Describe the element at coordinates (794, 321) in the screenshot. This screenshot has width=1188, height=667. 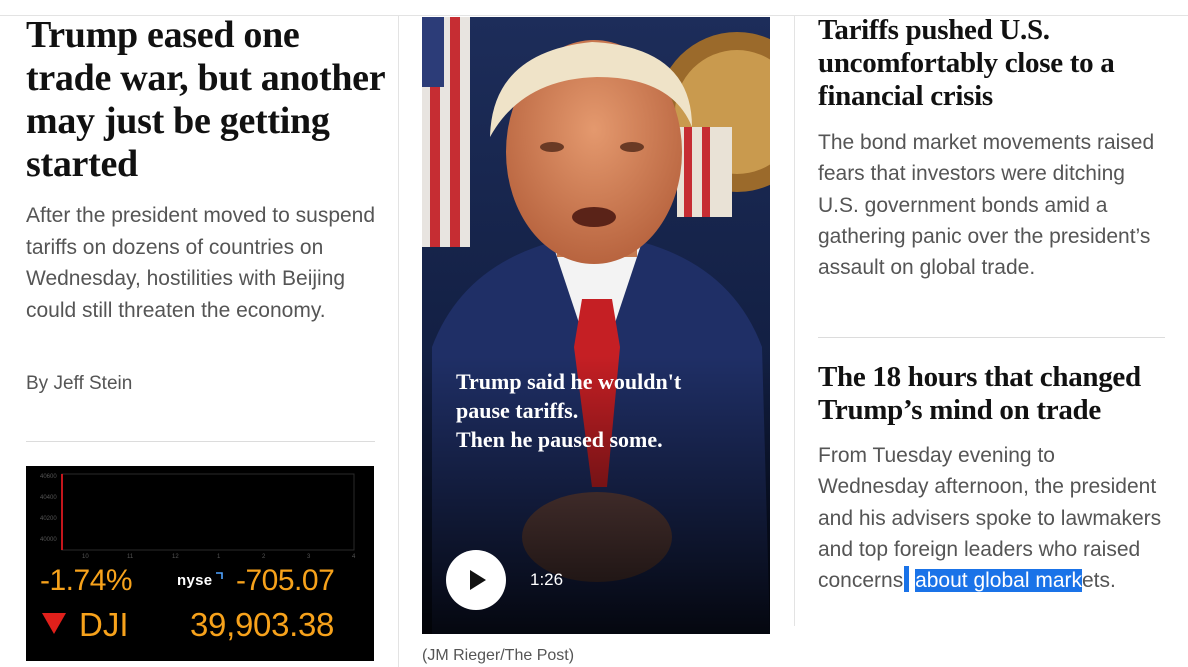
I see `column-divider-right` at that location.